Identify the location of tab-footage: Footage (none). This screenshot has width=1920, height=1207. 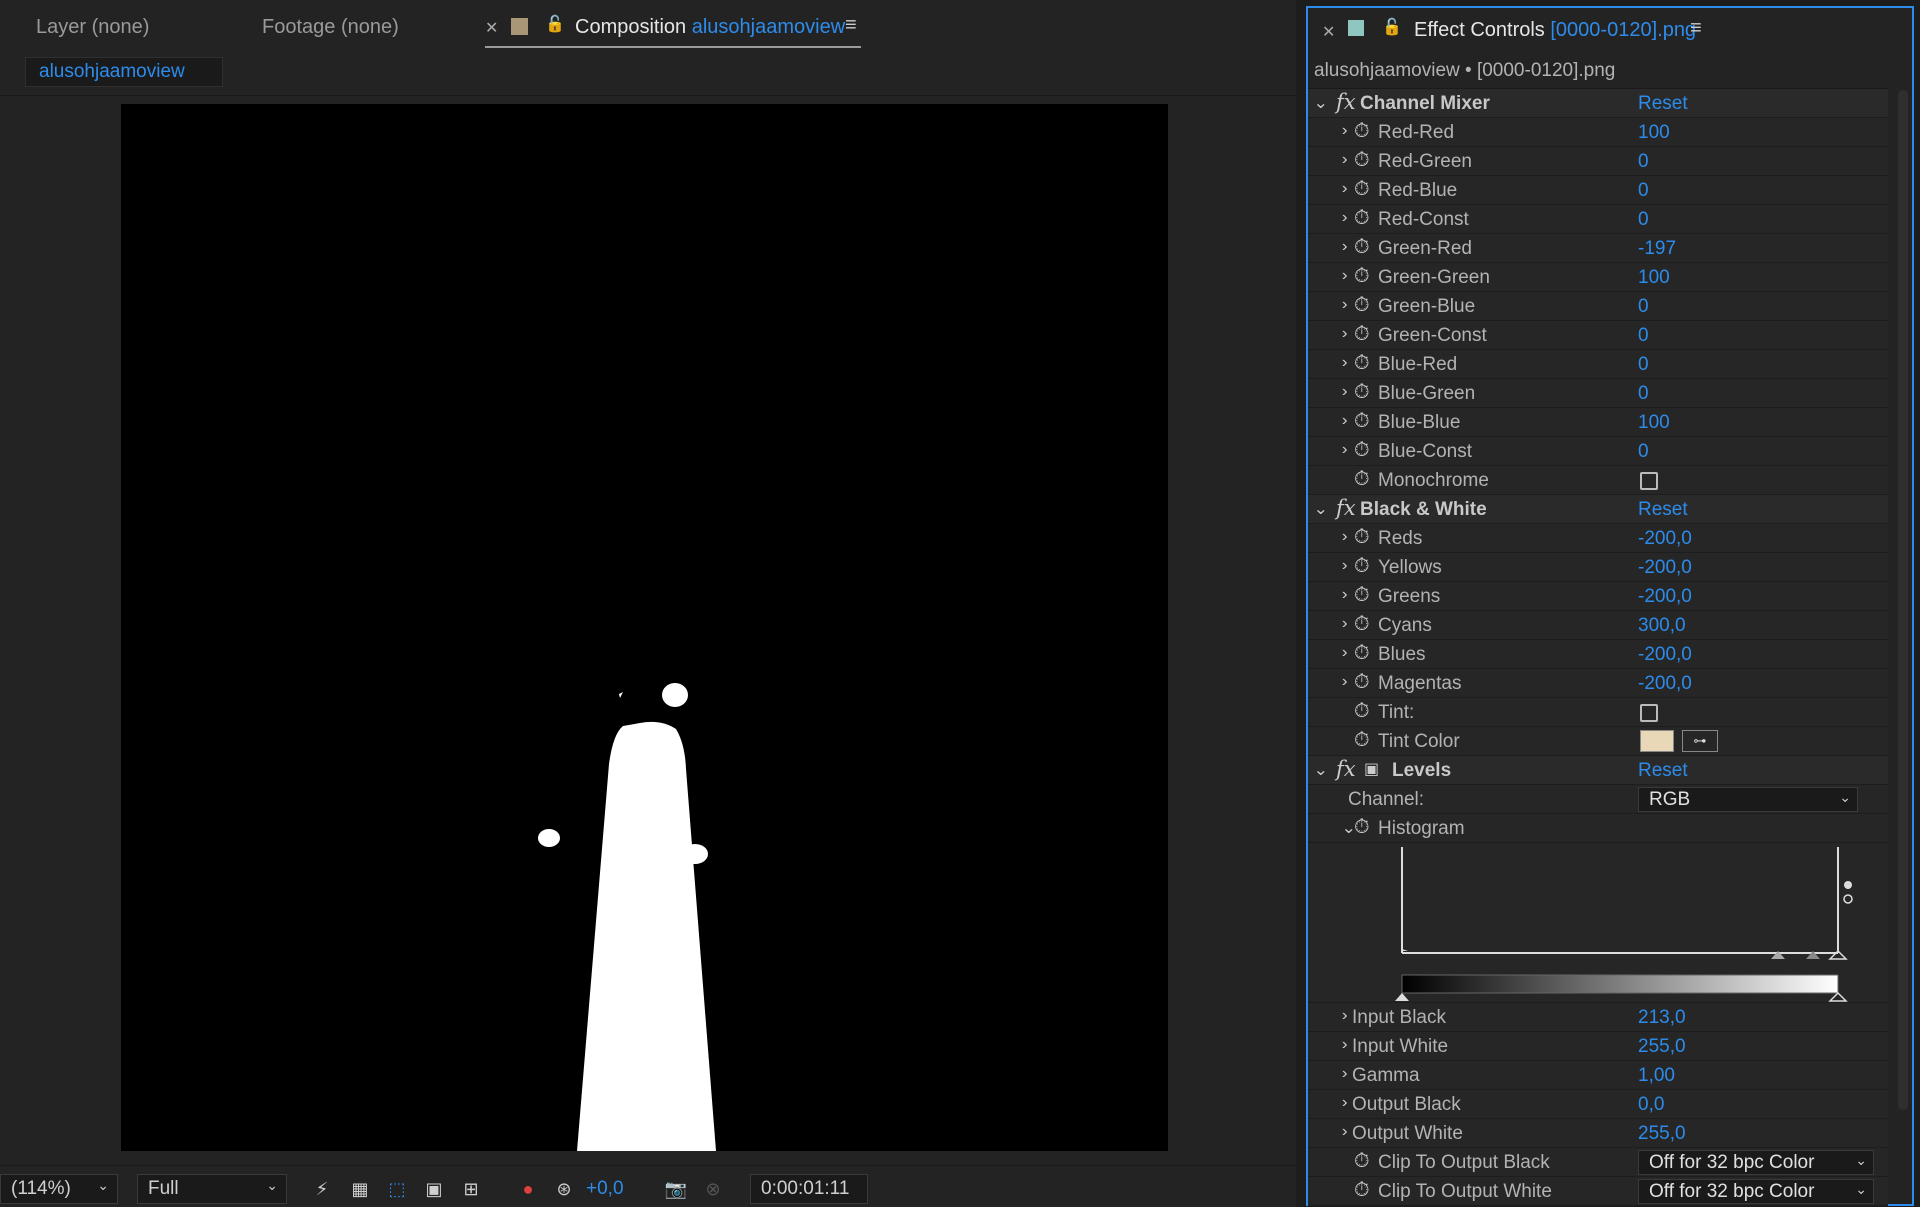
(330, 27).